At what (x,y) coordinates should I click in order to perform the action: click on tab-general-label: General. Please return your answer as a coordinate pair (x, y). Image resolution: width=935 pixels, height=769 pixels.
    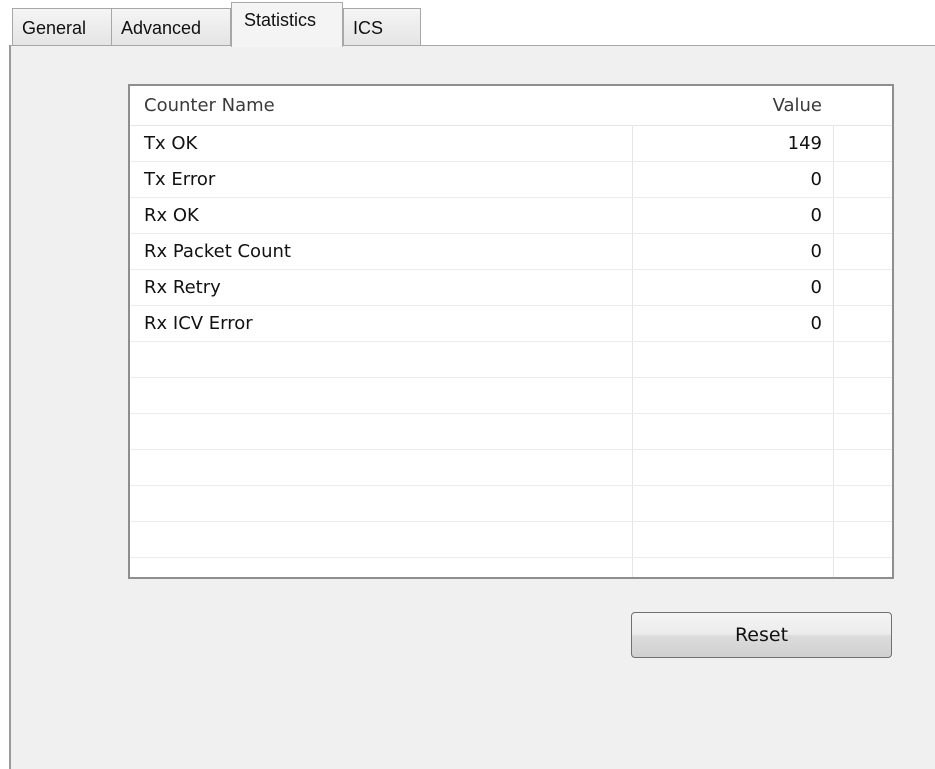
    Looking at the image, I should click on (54, 28).